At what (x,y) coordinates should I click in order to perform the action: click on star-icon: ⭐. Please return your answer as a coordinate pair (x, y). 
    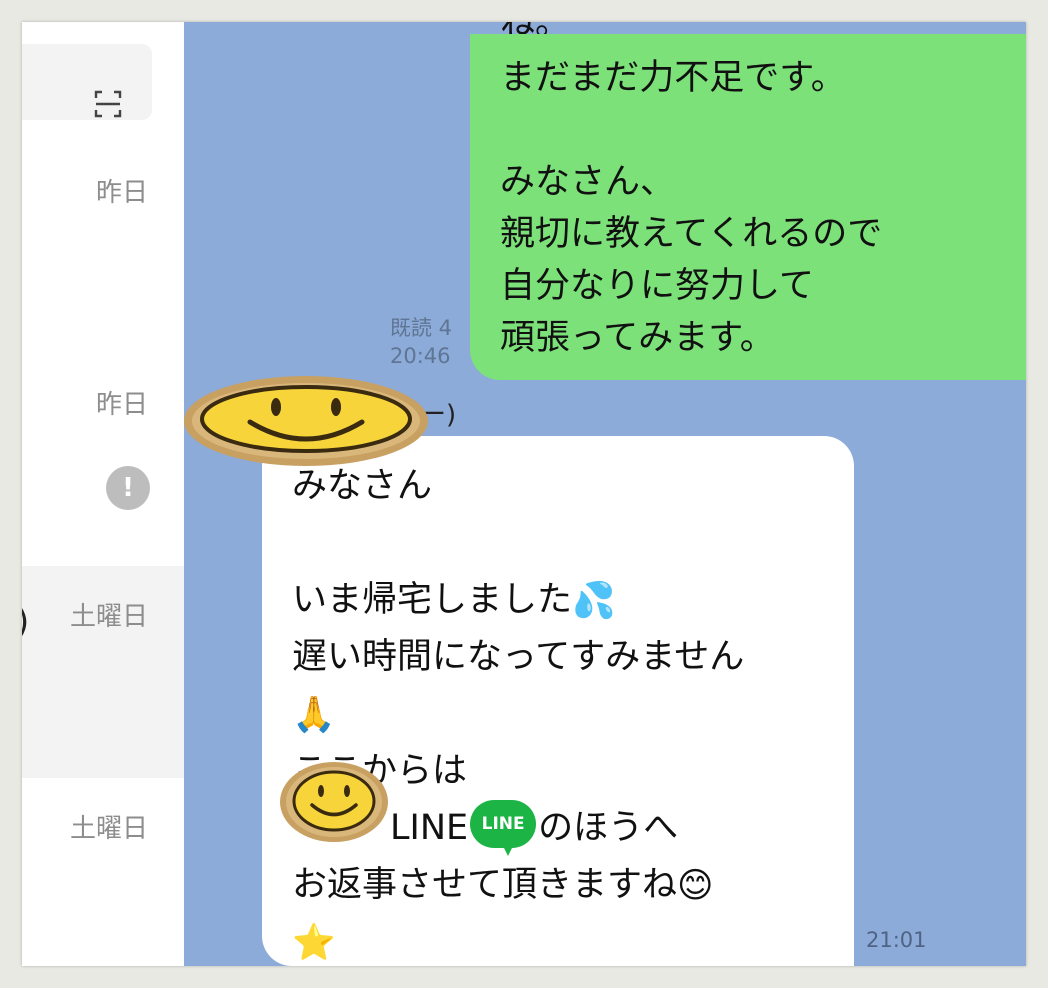
    Looking at the image, I should click on (314, 942).